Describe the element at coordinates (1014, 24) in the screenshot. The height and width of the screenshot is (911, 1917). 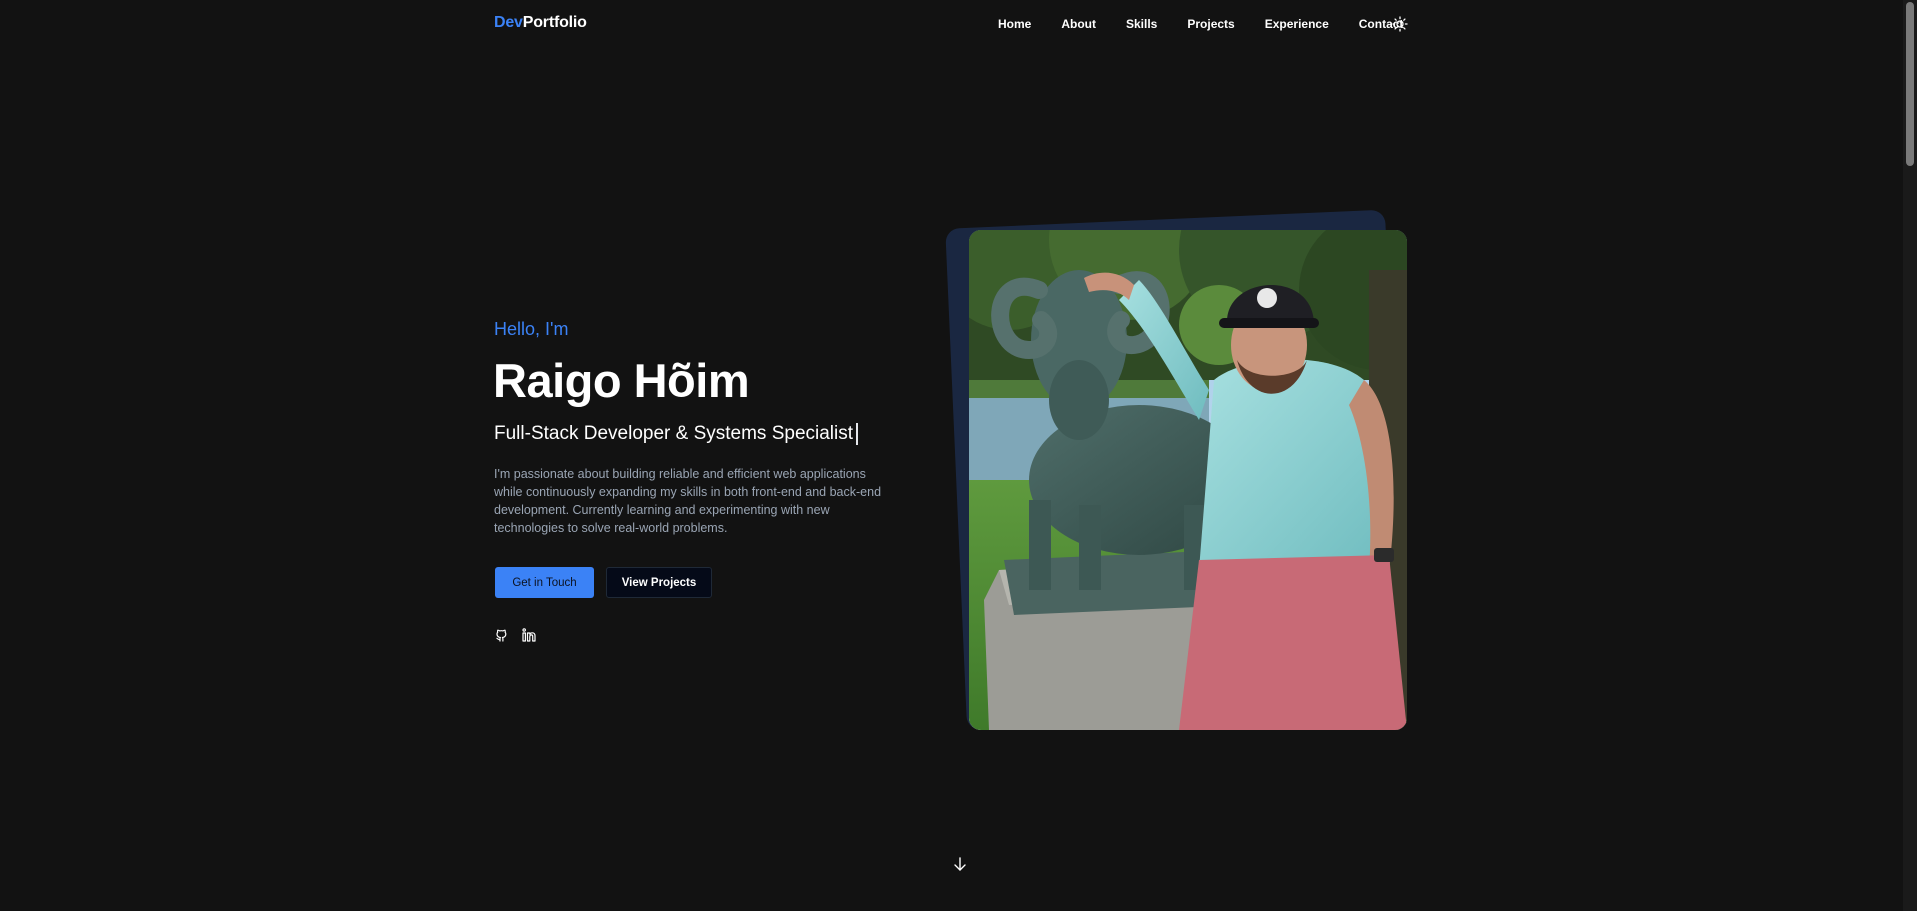
I see `nav-link-home: Home` at that location.